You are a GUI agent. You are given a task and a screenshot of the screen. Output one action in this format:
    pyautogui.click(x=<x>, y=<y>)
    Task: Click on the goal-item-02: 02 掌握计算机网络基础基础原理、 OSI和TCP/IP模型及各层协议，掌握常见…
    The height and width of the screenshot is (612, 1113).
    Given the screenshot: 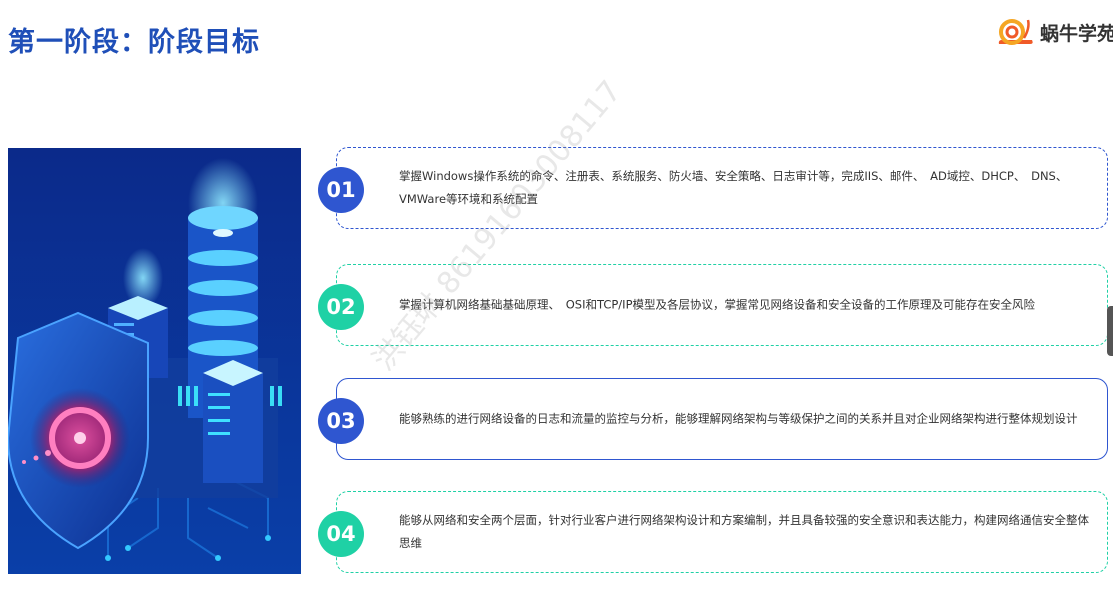 What is the action you would take?
    pyautogui.click(x=713, y=305)
    